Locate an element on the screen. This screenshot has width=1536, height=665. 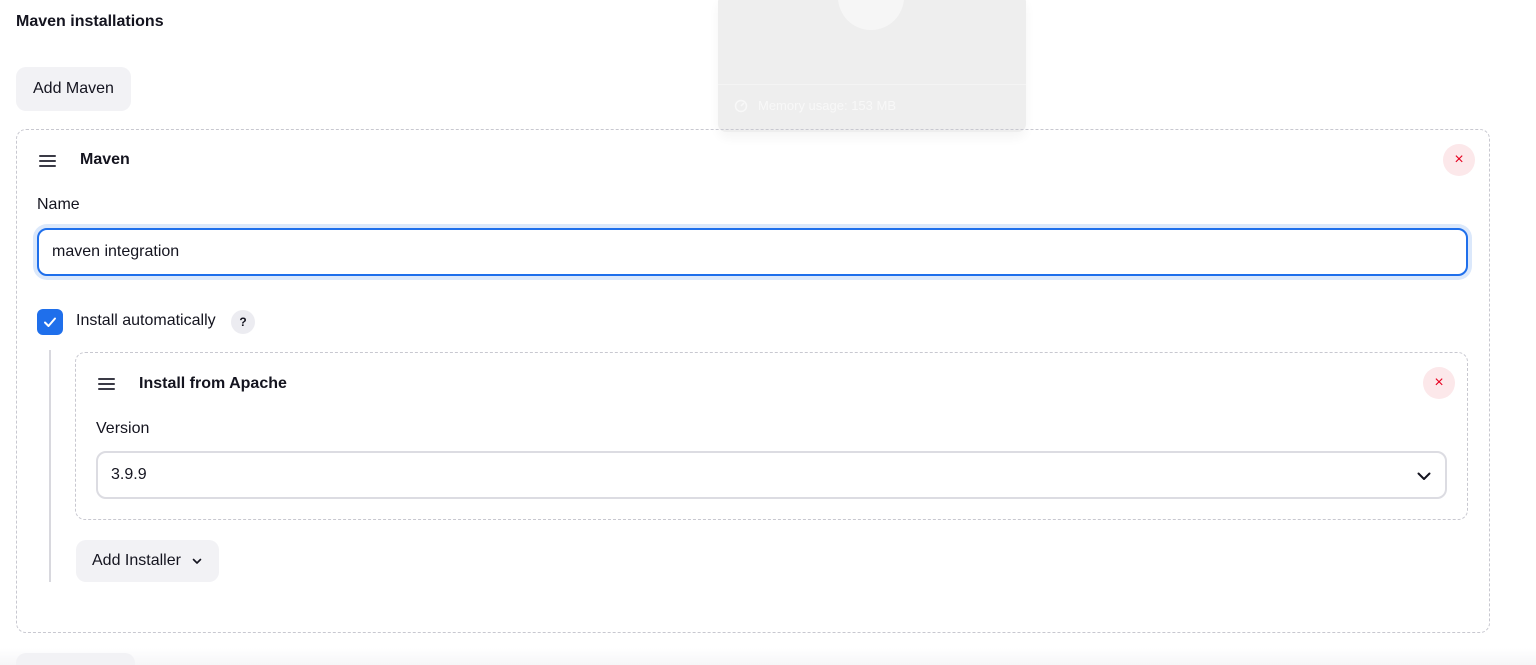
name-label: Name is located at coordinates (58, 204).